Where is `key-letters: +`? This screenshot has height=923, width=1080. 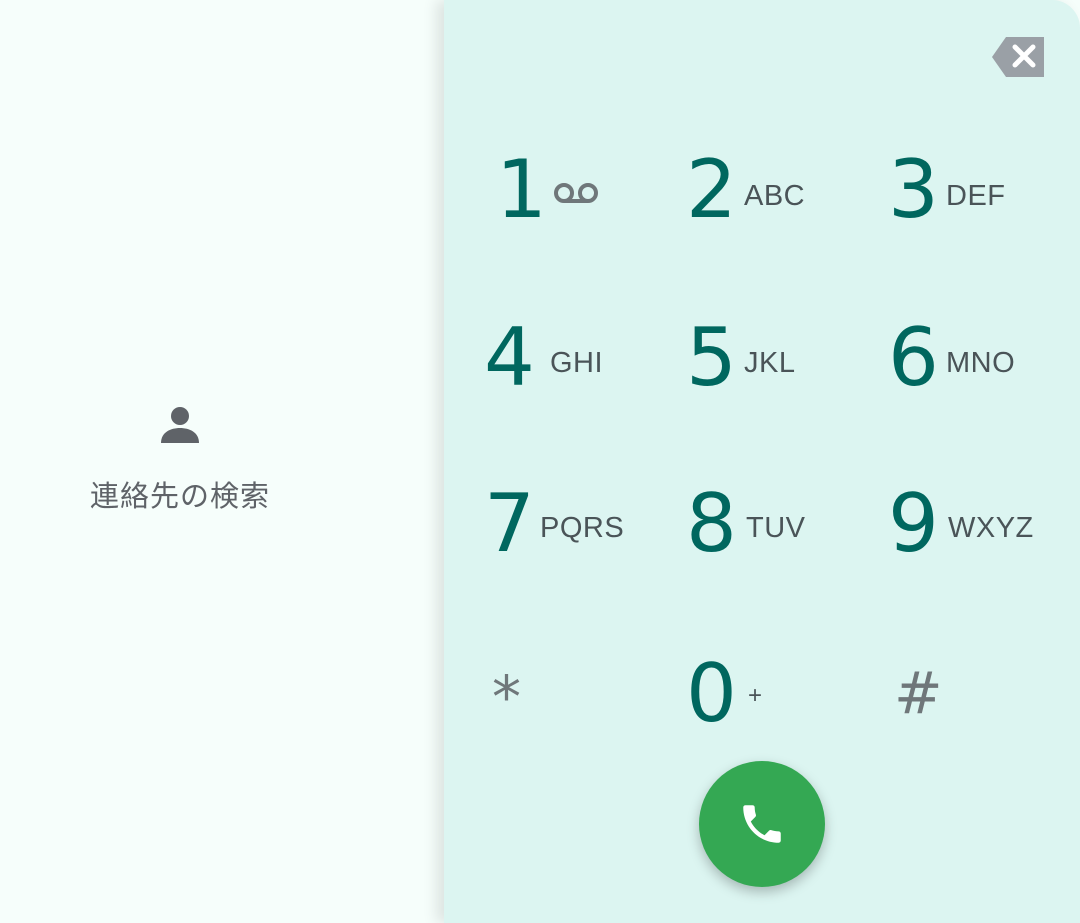
key-letters: + is located at coordinates (755, 695).